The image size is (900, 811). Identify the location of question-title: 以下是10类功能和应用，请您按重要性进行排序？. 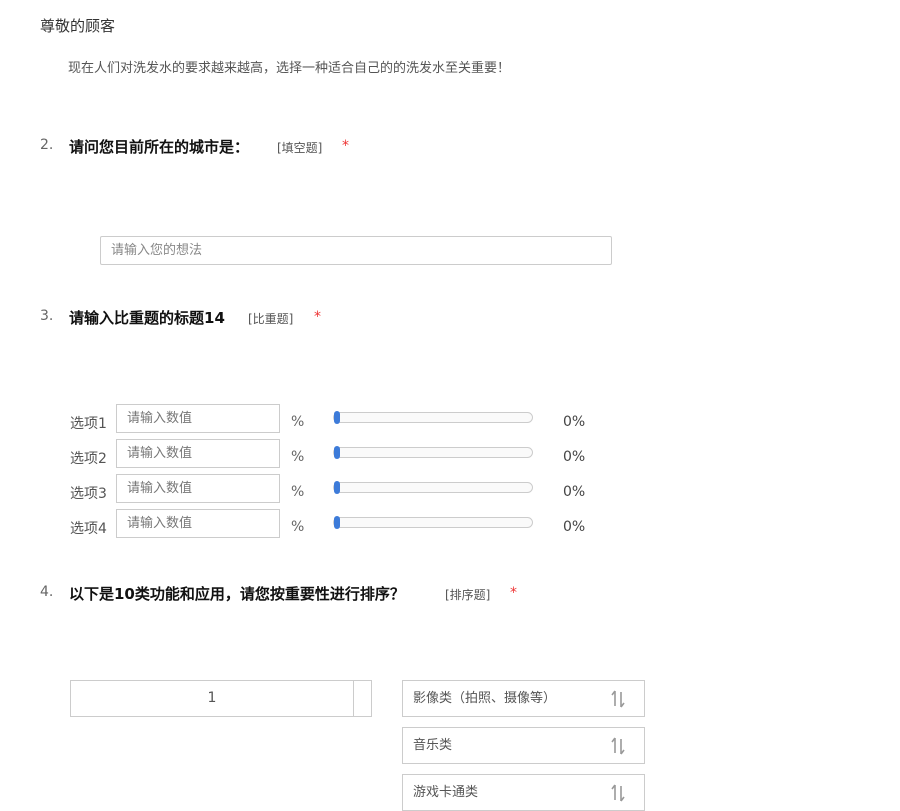
(237, 594).